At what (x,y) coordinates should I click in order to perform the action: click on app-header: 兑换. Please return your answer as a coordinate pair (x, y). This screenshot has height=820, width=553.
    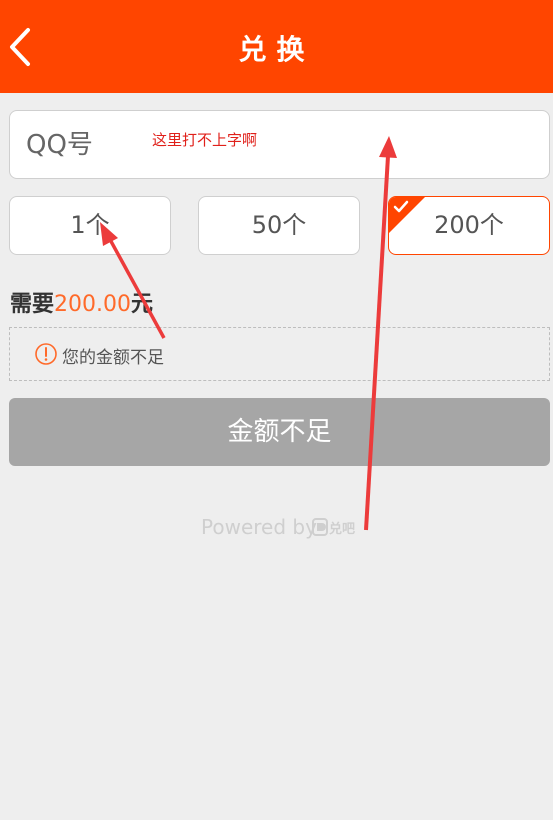
    Looking at the image, I should click on (276, 46).